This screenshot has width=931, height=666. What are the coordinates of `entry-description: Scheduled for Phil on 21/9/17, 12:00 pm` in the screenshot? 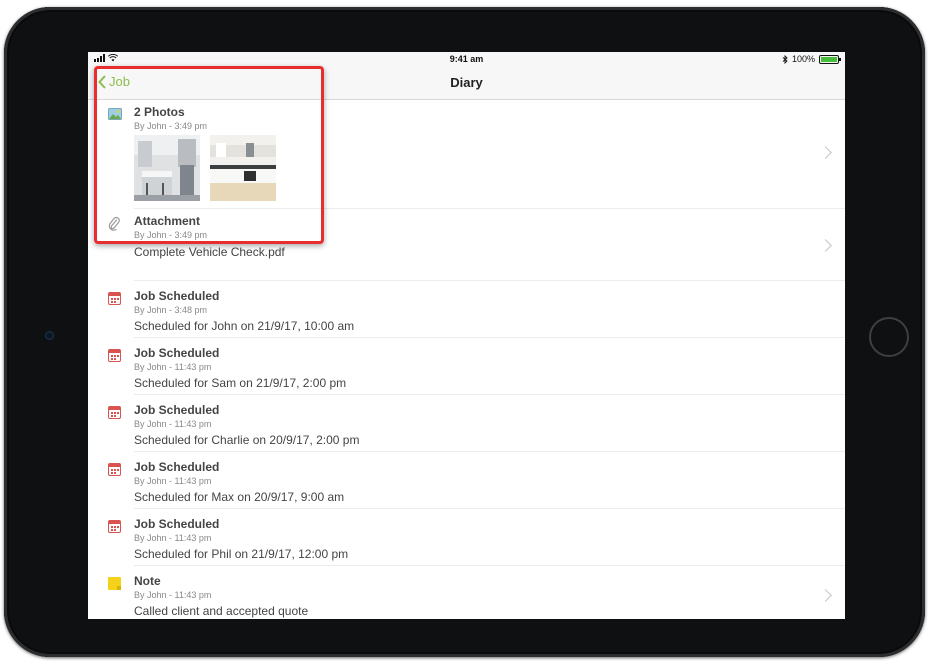 It's located at (241, 554).